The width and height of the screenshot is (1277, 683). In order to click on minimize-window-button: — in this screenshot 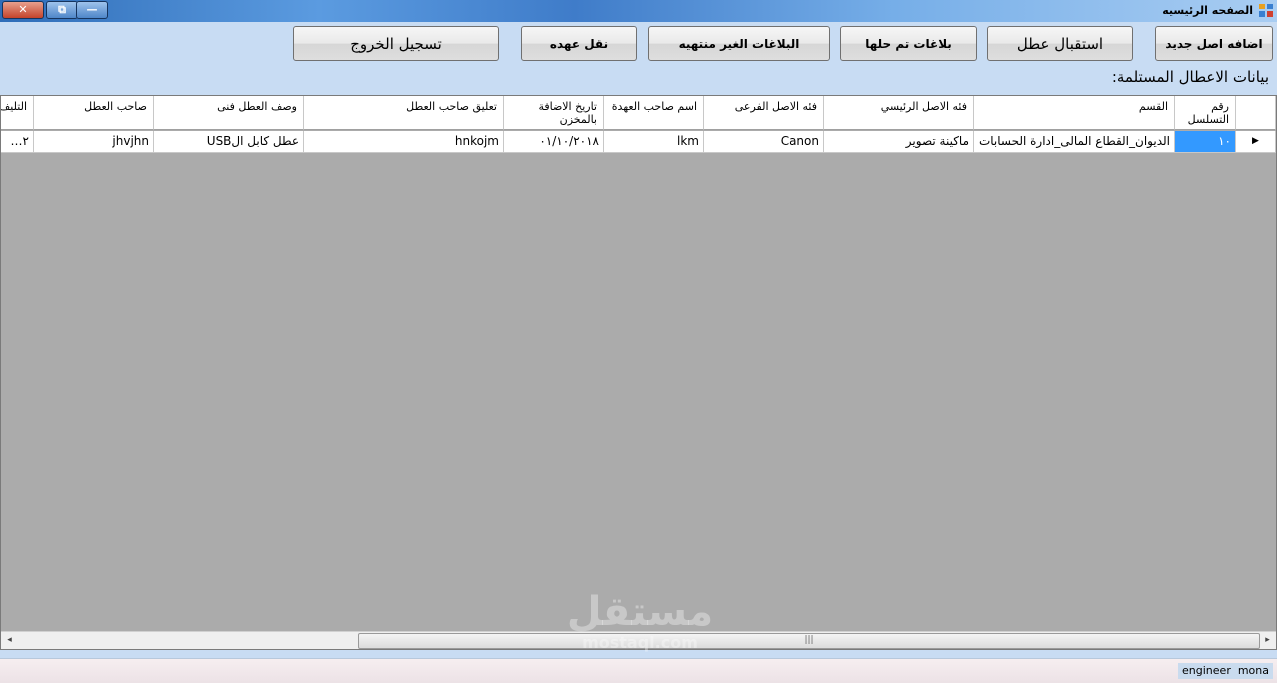, I will do `click(92, 10)`.